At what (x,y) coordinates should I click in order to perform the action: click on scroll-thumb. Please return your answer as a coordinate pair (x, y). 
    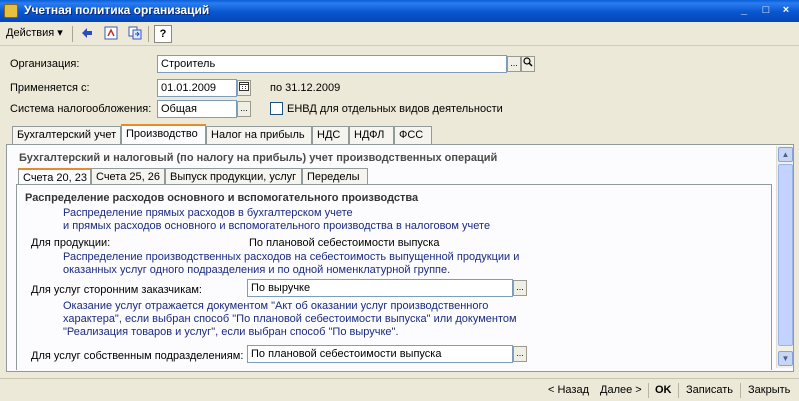
    Looking at the image, I should click on (785, 255).